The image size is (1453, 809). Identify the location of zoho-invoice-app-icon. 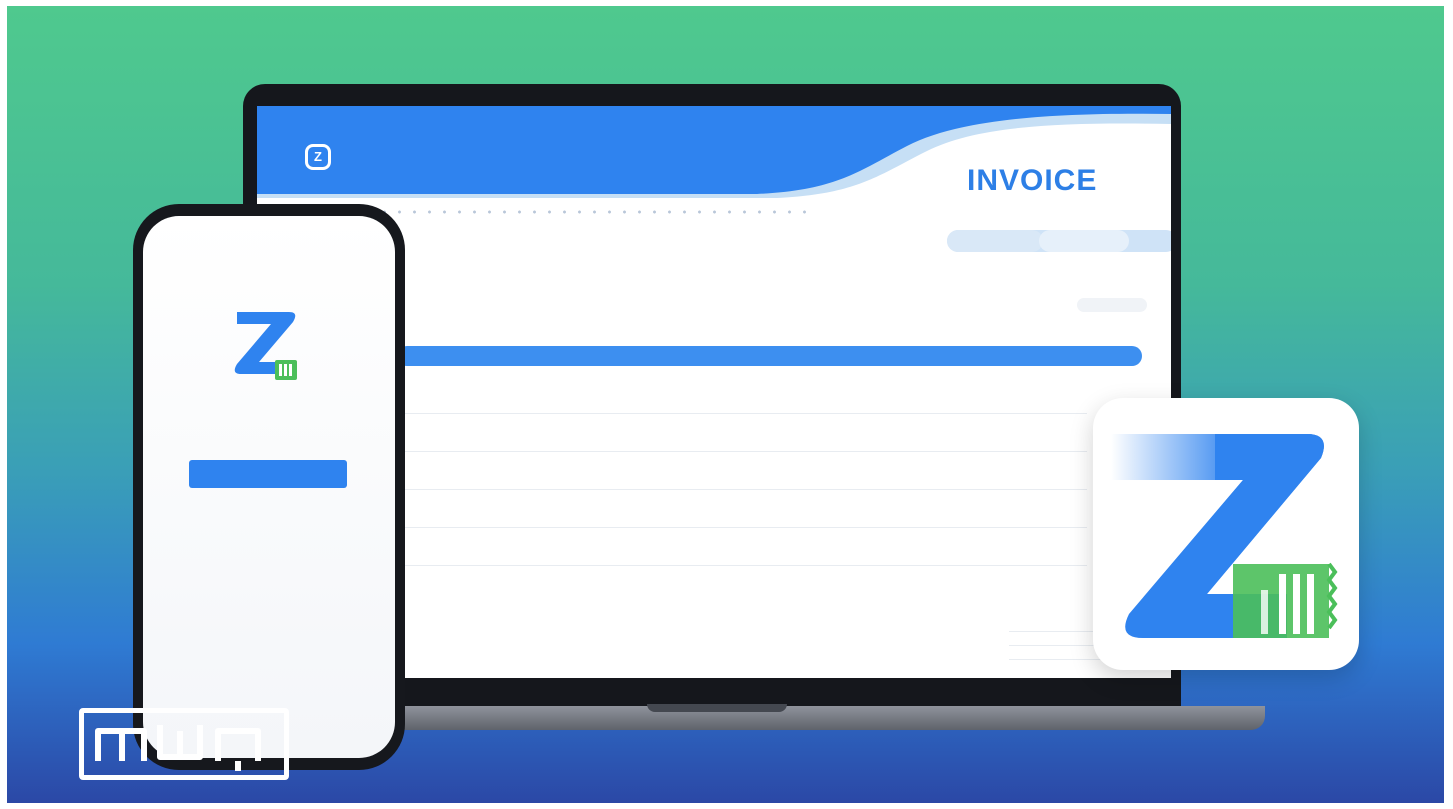
(1224, 536).